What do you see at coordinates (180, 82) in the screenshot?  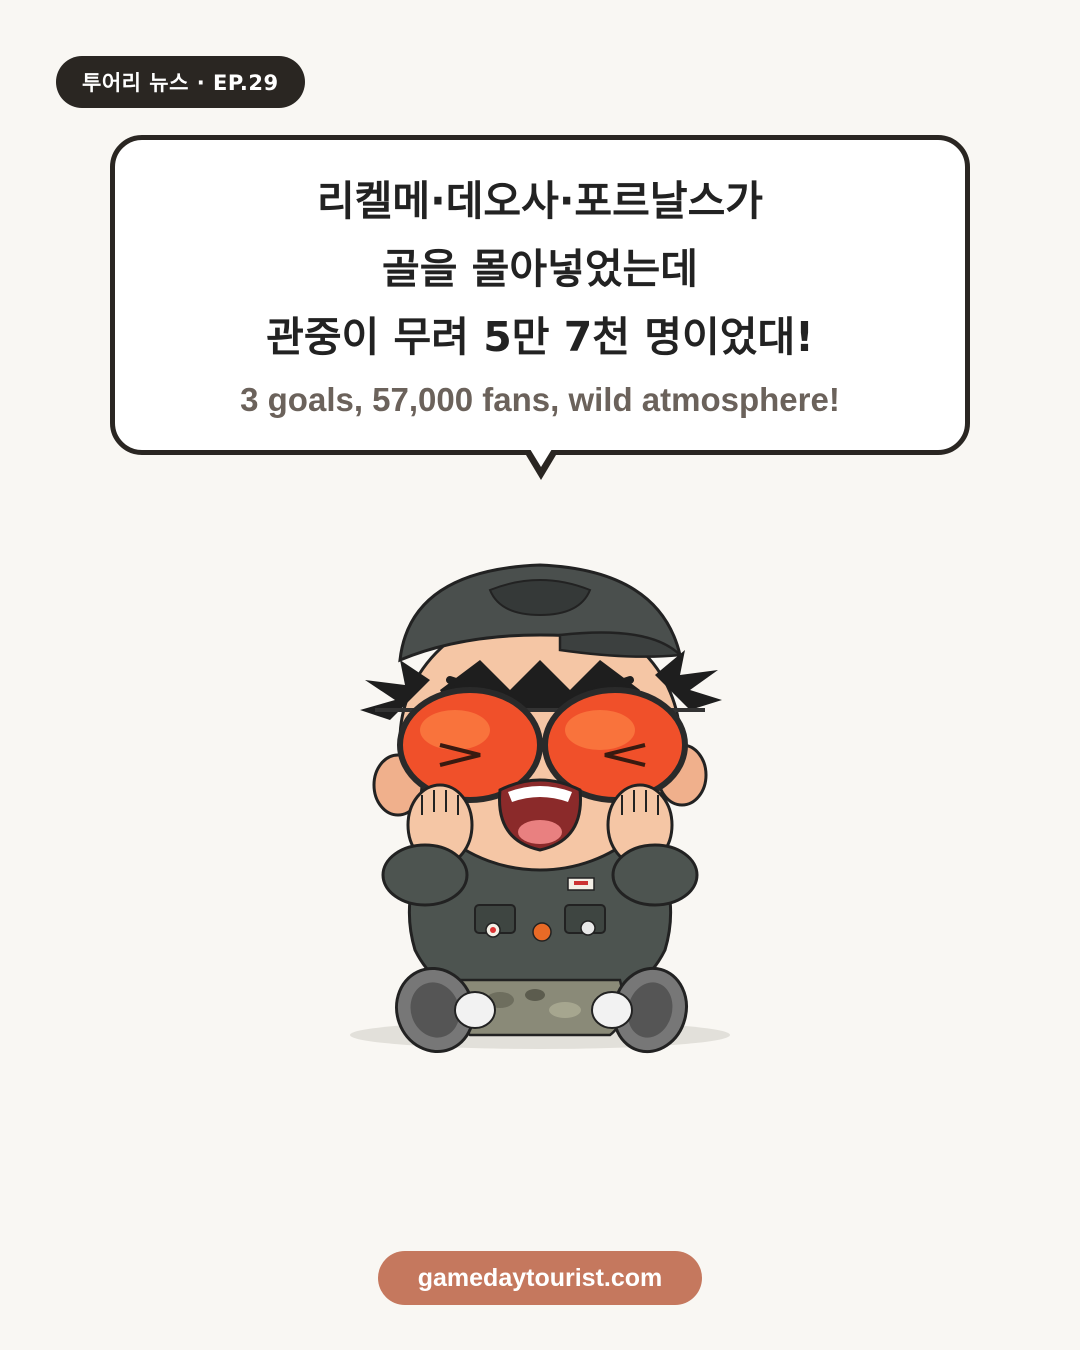 I see `episode-badge: 투어리 뉴스 · EP.29` at bounding box center [180, 82].